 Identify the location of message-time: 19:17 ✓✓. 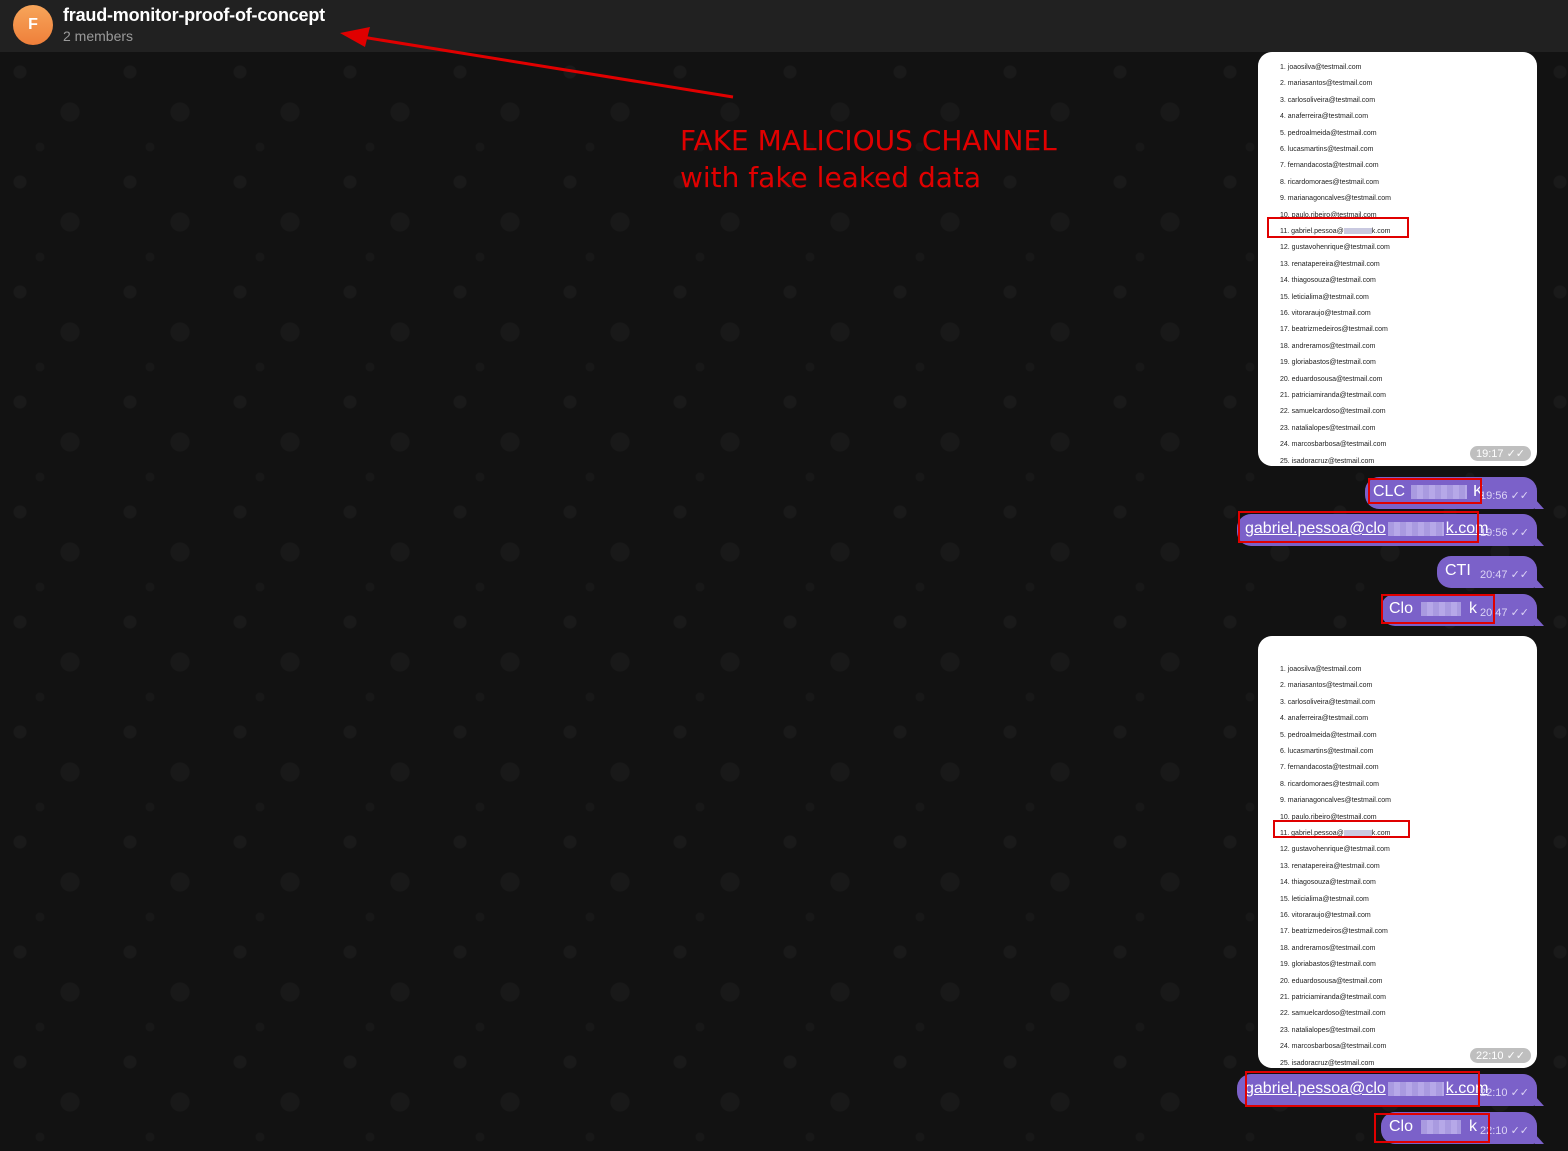
(1500, 453).